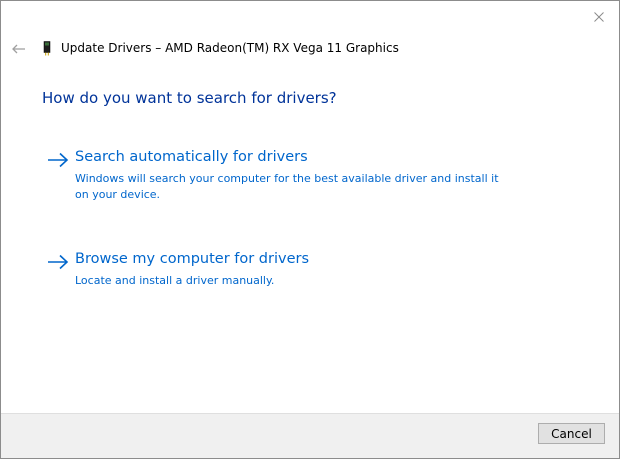 This screenshot has height=459, width=620. What do you see at coordinates (571, 433) in the screenshot?
I see `cancel-button: Cancel` at bounding box center [571, 433].